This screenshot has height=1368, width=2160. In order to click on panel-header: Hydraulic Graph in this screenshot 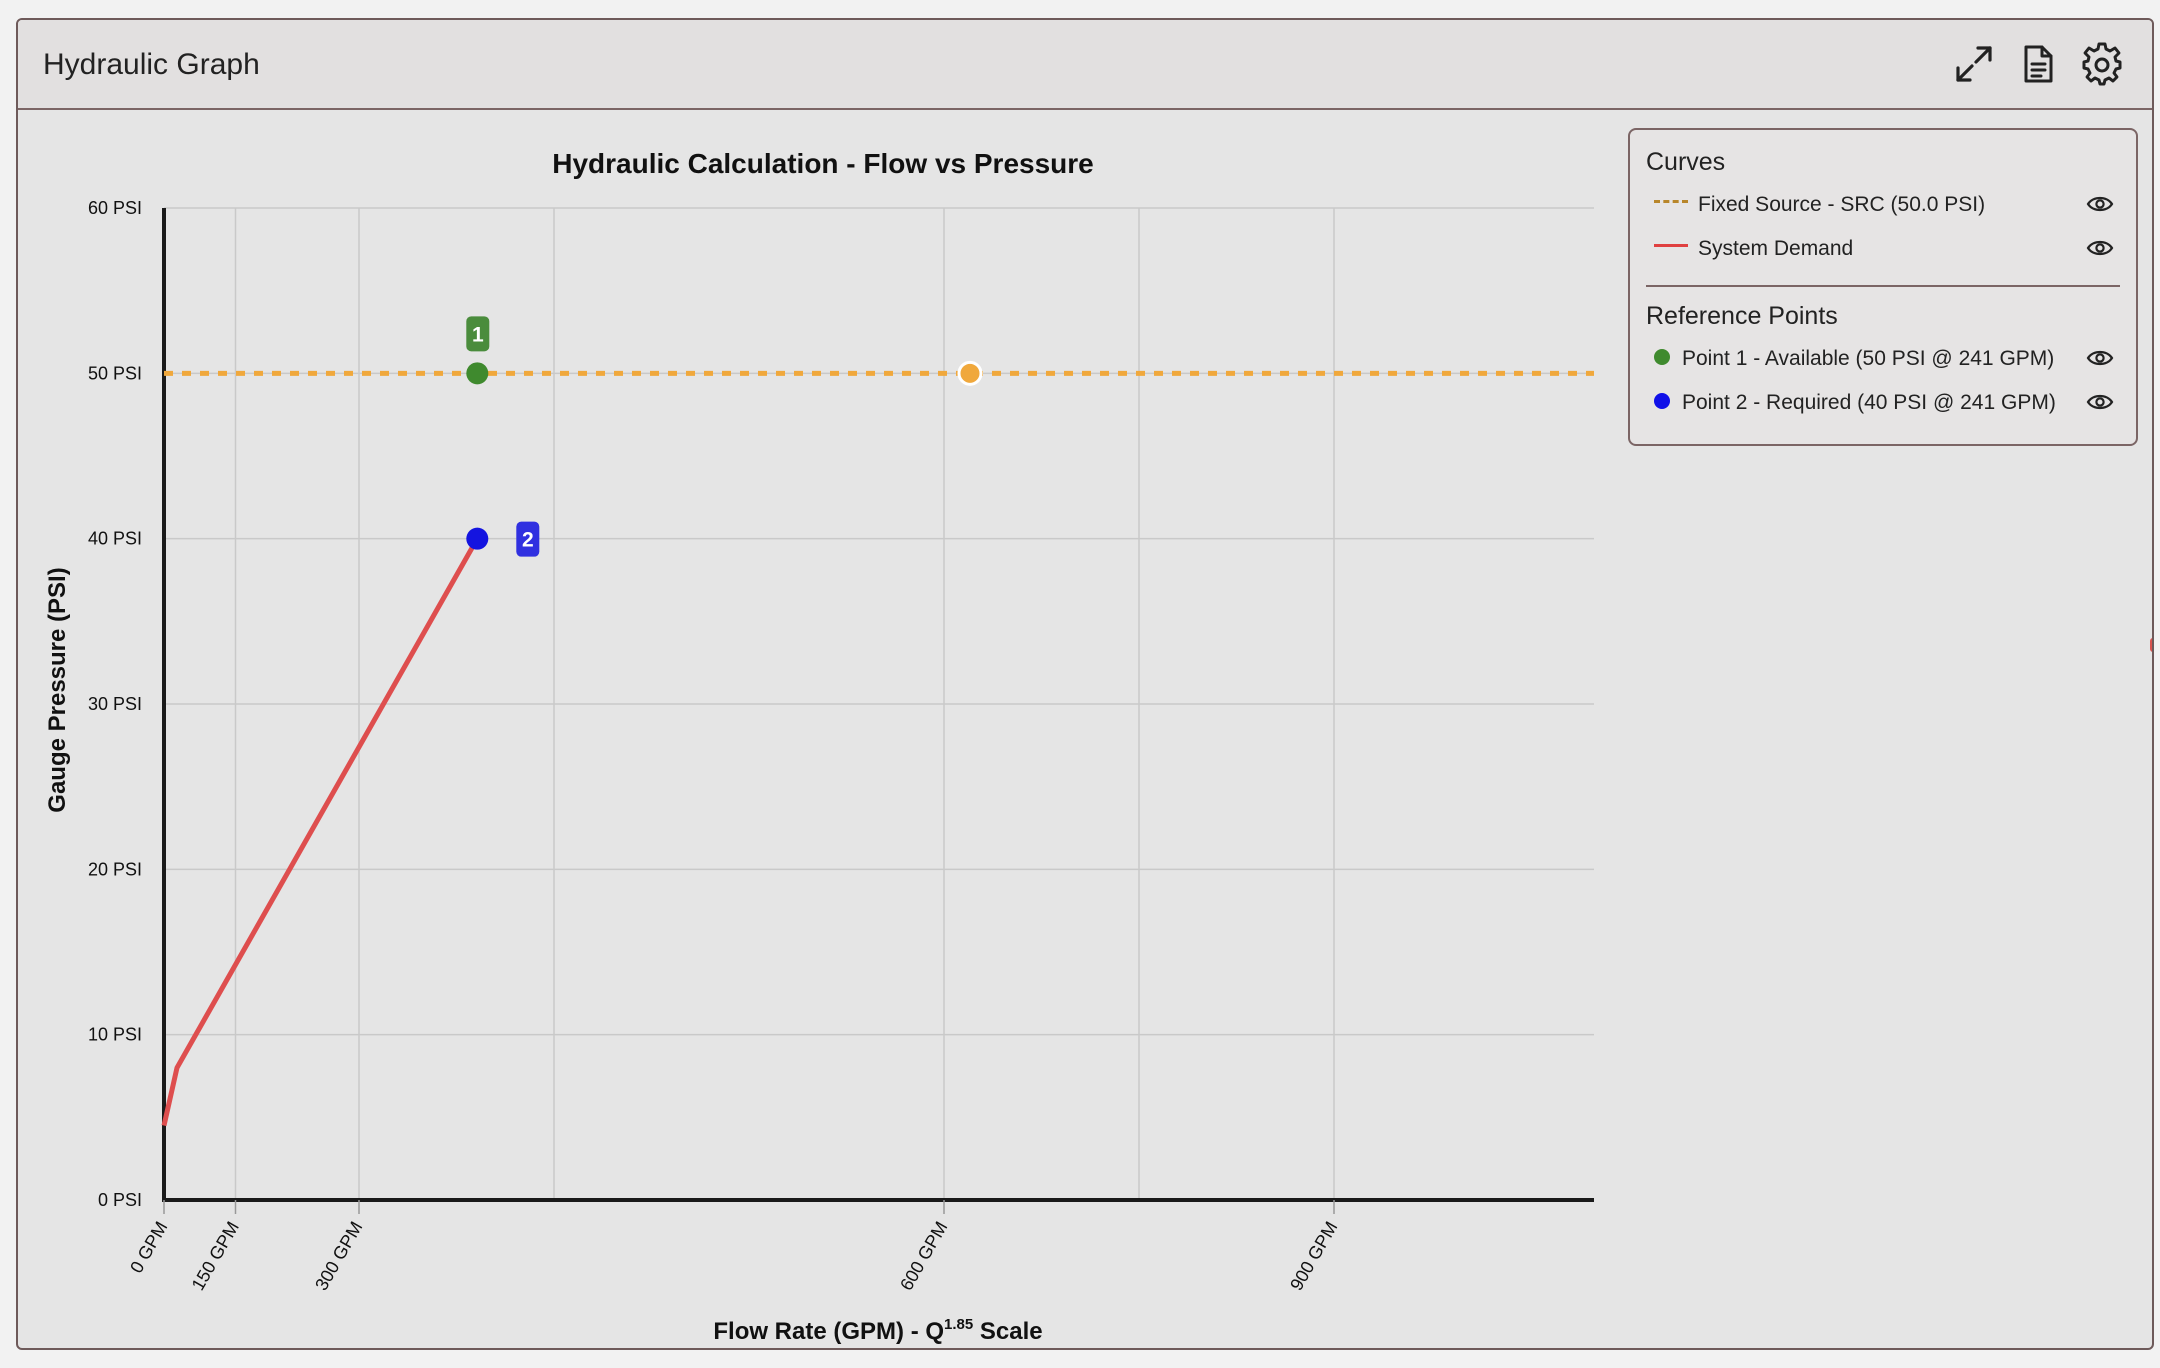, I will do `click(1085, 65)`.